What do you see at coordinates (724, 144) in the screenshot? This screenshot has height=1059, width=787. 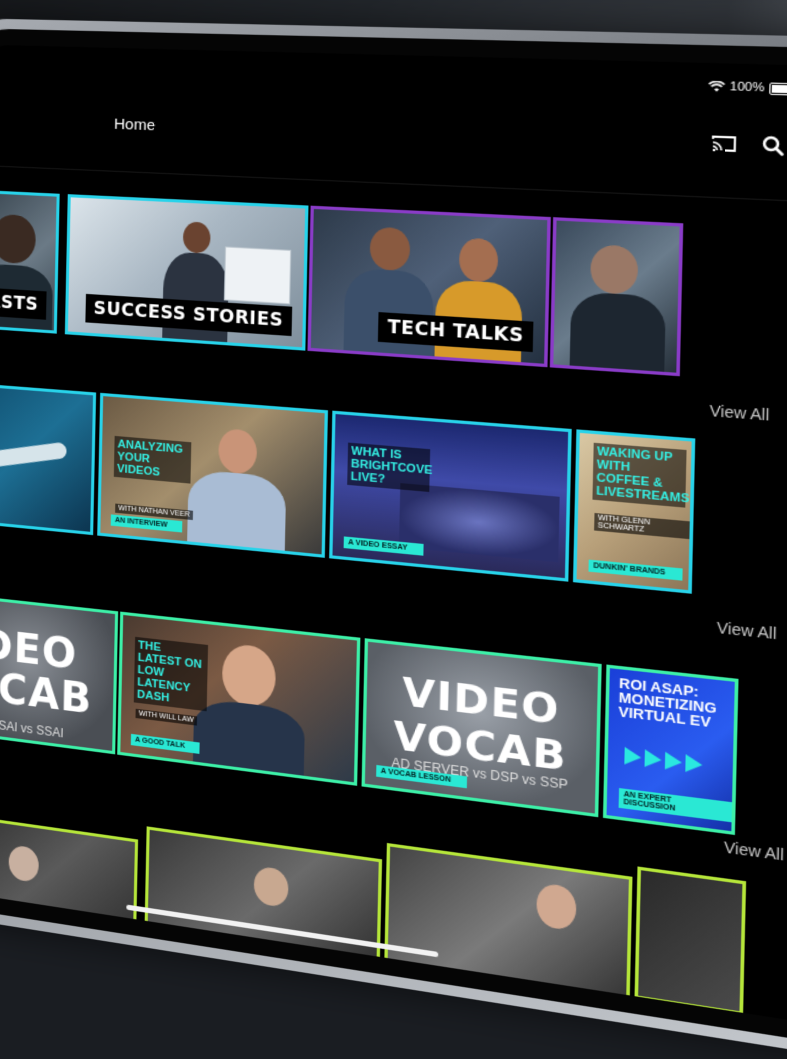 I see `cast-icon` at bounding box center [724, 144].